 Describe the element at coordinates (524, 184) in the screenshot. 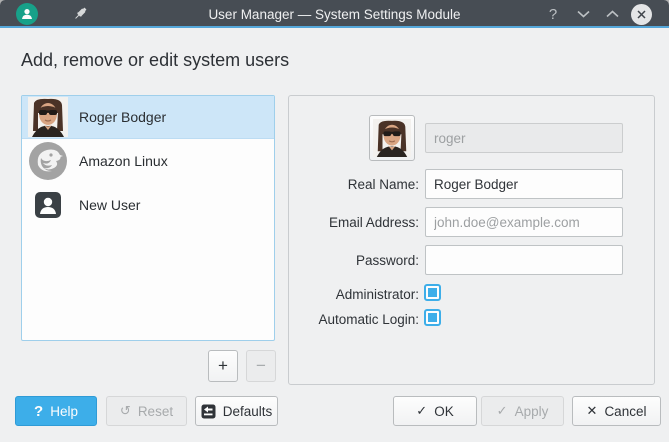

I see `real-name-field` at that location.